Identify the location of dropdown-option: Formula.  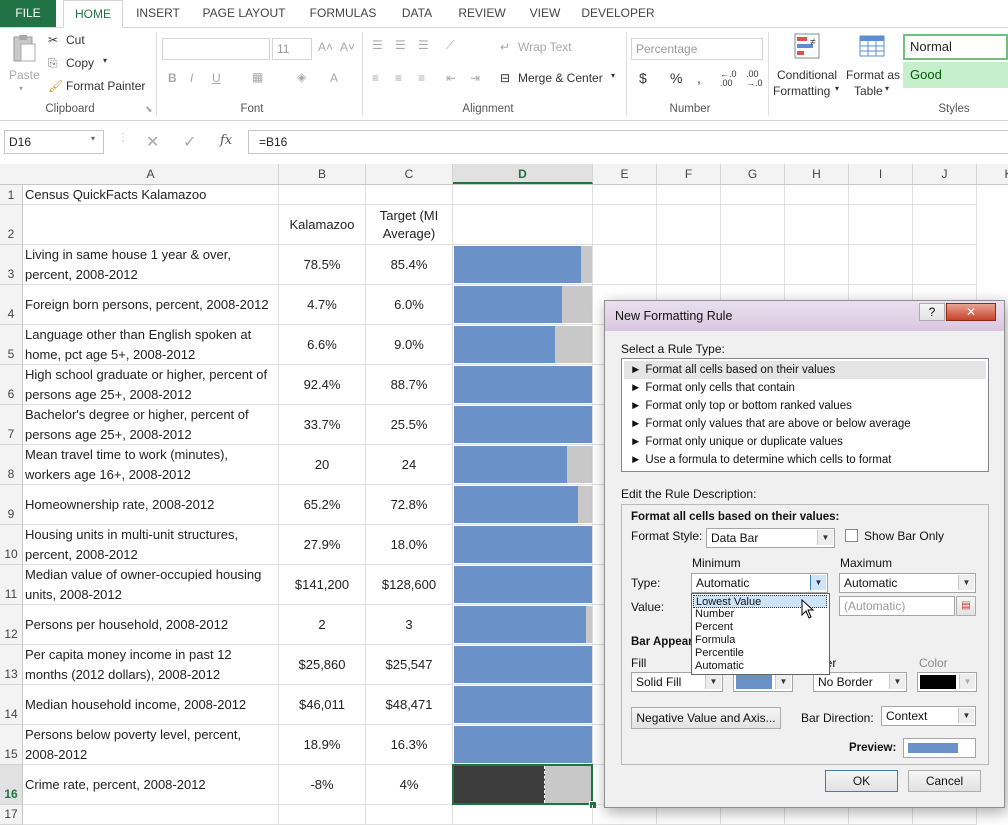
(761, 640).